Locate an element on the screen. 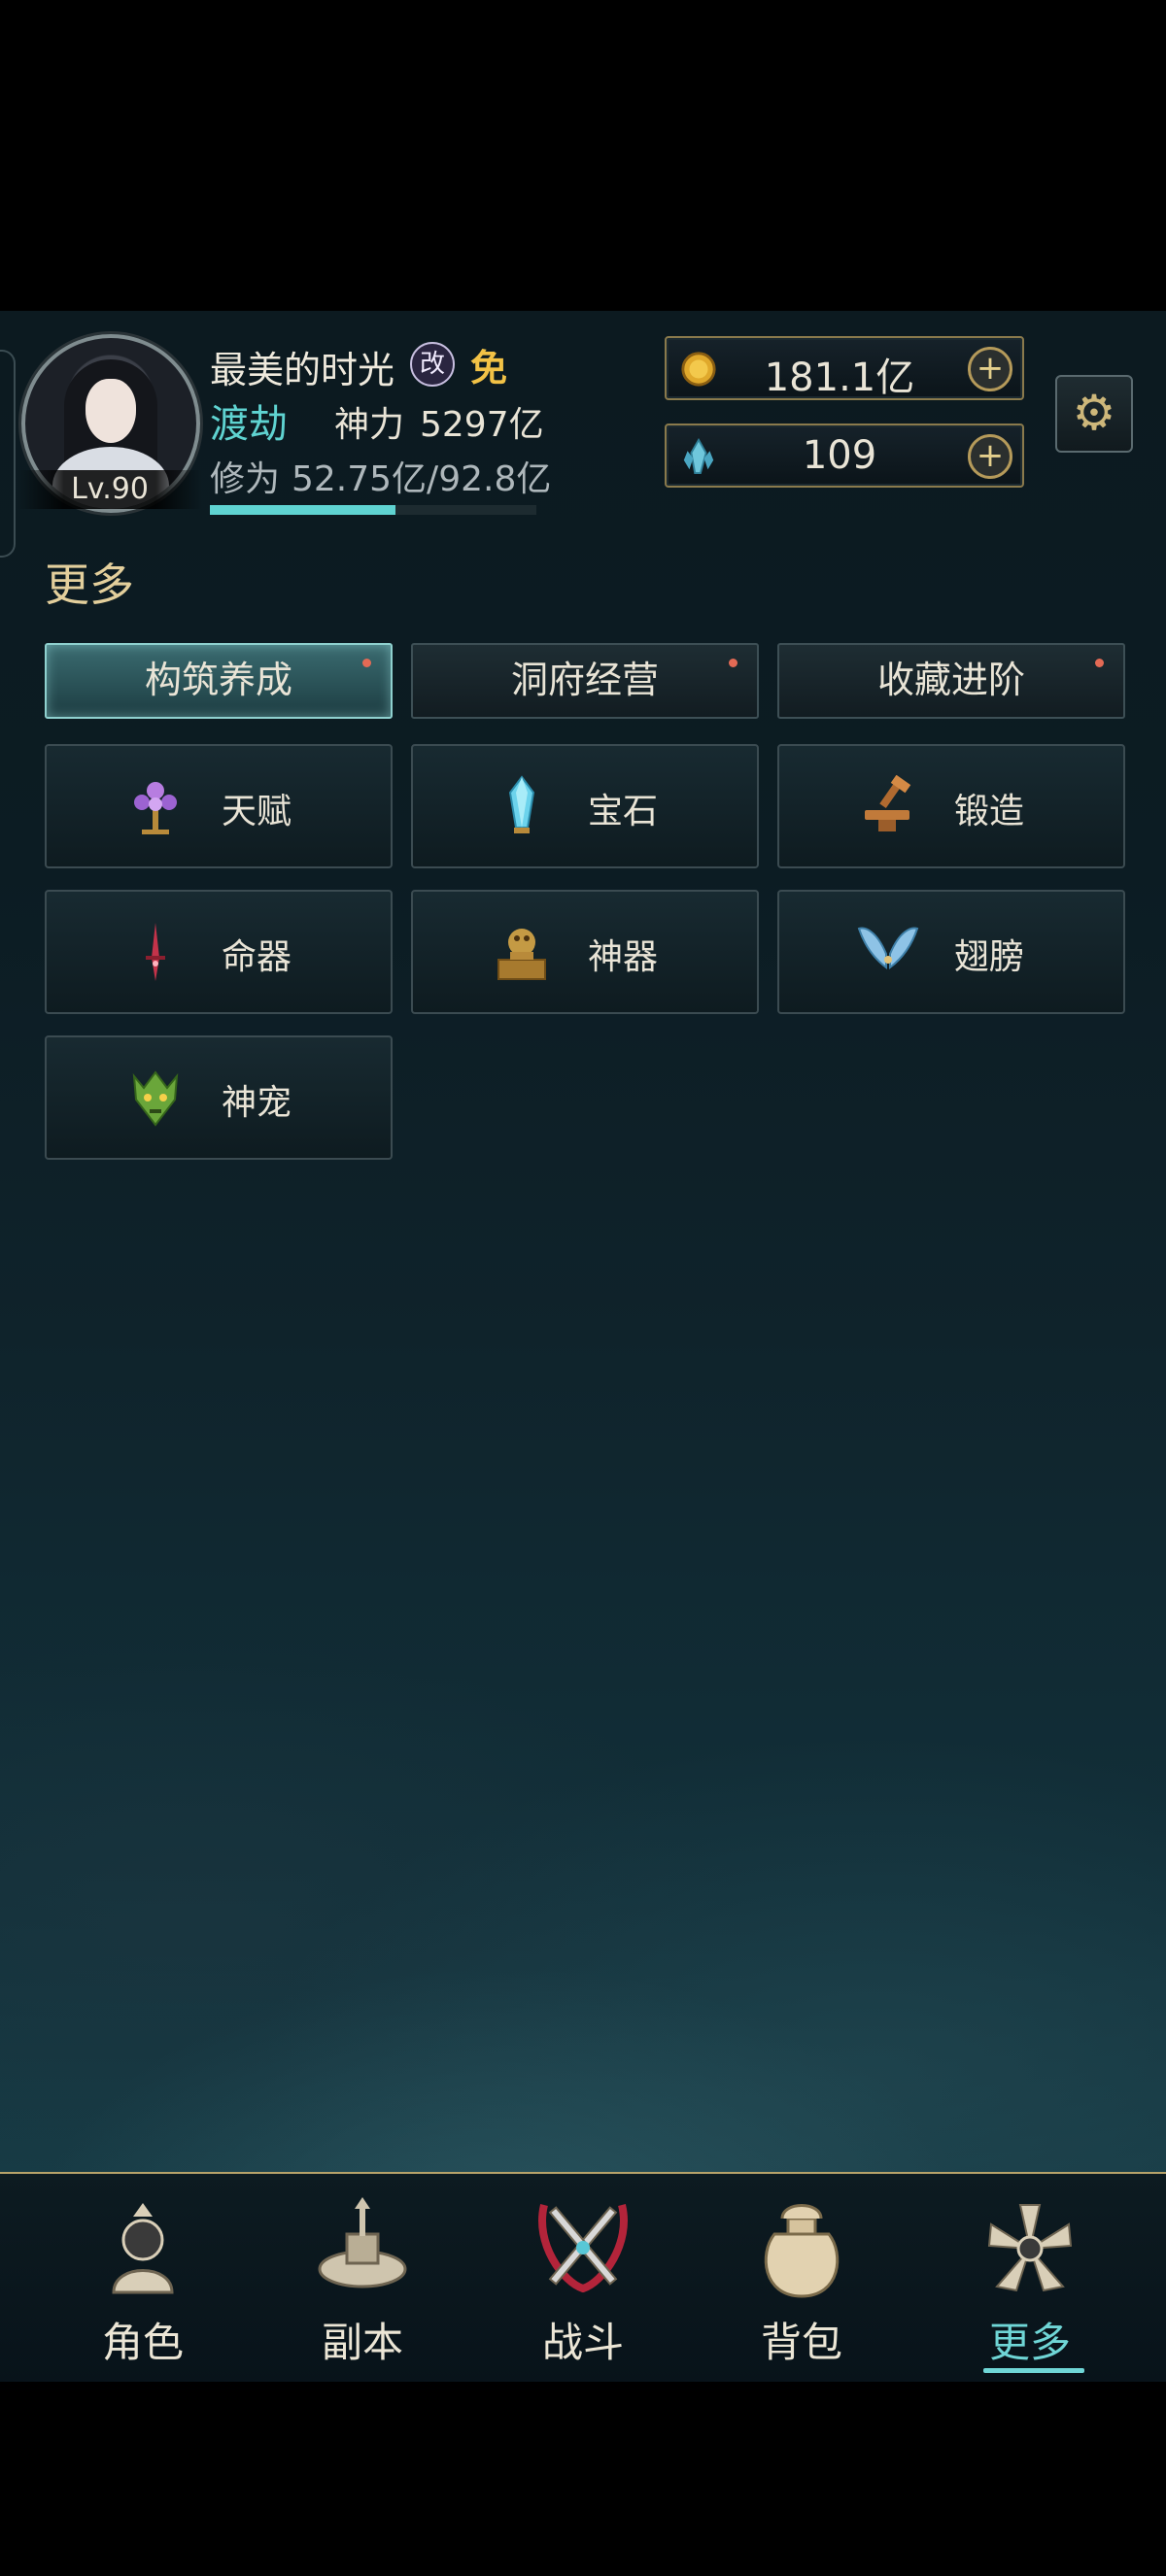 The width and height of the screenshot is (1166, 2576). gear-icon: ⚙ is located at coordinates (1094, 413).